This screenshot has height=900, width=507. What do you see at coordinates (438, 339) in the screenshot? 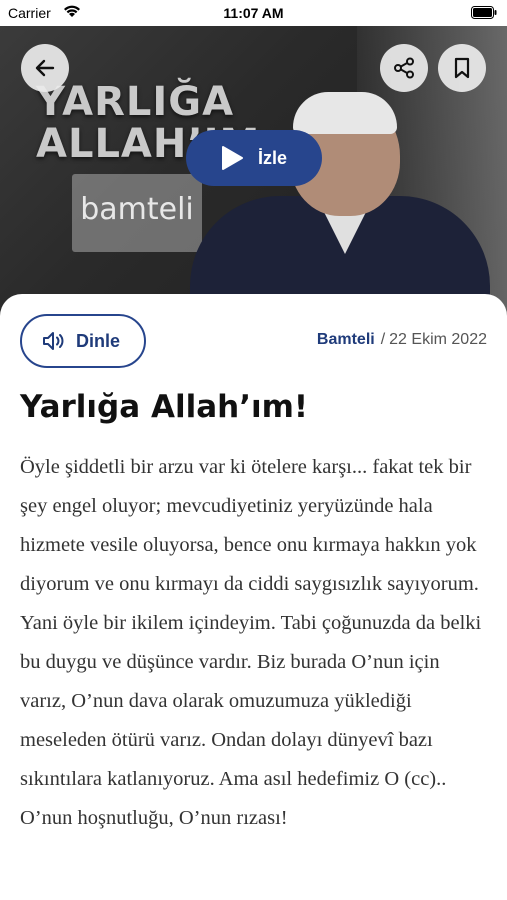
I see `article-date: 22 Ekim 2022` at bounding box center [438, 339].